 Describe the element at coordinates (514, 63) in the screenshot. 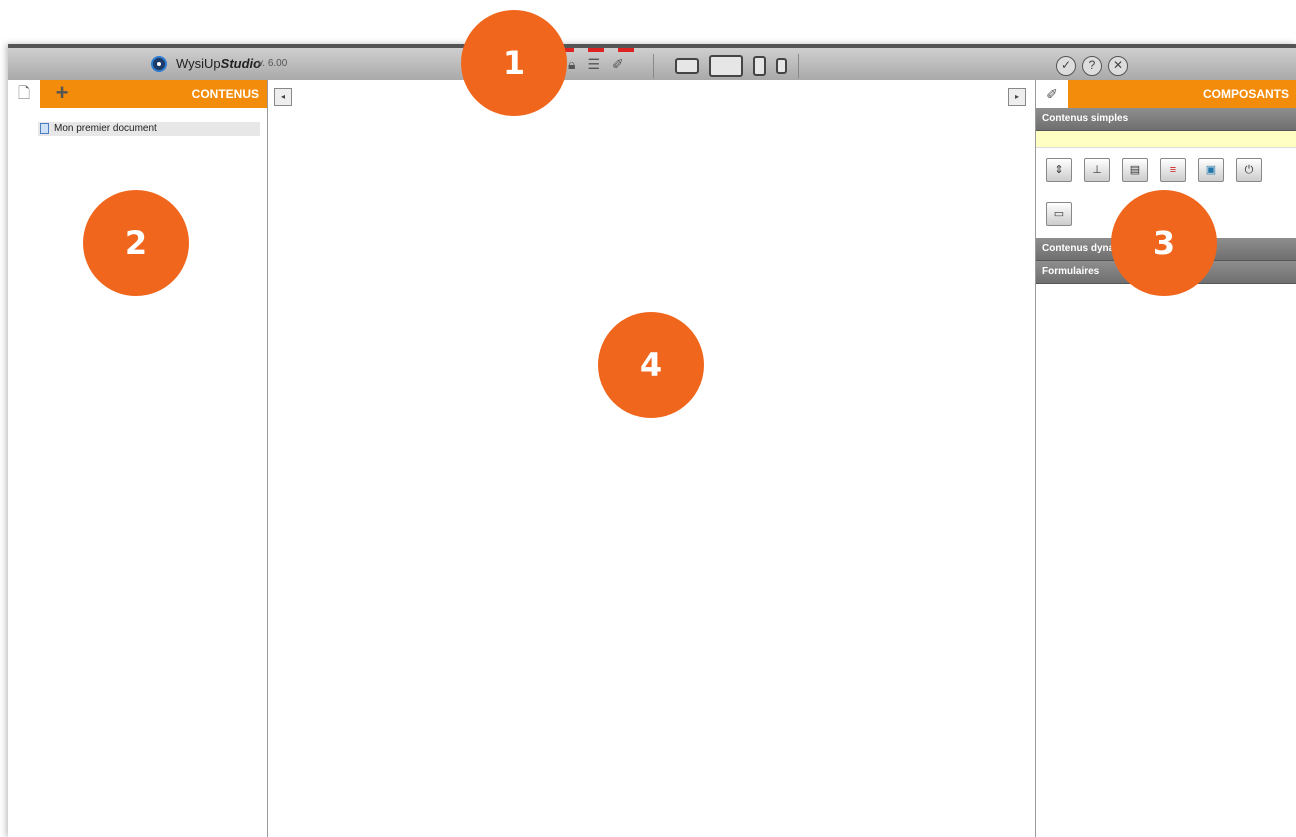

I see `callout-1: 1` at that location.